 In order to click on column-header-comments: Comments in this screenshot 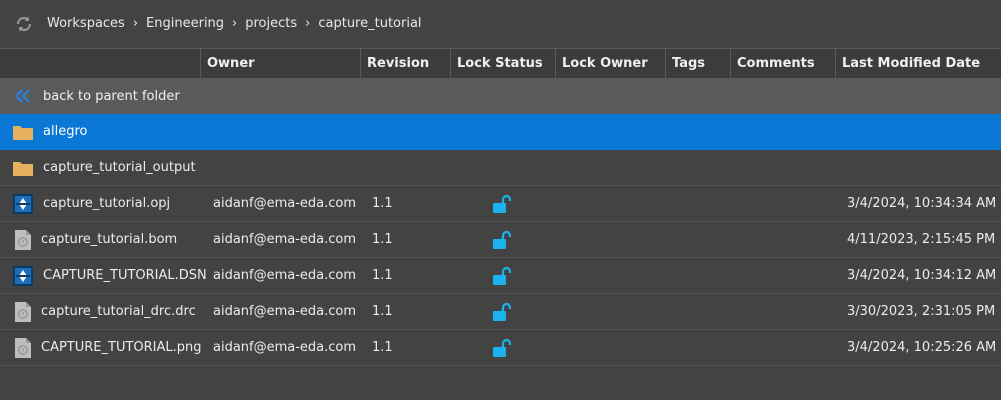, I will do `click(782, 63)`.